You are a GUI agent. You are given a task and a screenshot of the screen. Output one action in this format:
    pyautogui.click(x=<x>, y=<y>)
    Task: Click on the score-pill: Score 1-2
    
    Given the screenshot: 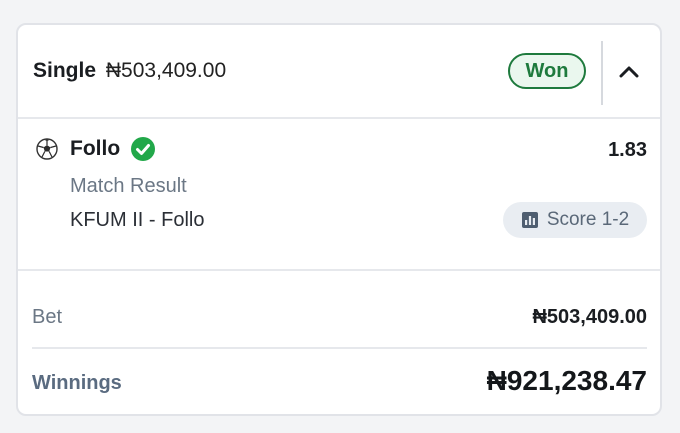 What is the action you would take?
    pyautogui.click(x=575, y=220)
    